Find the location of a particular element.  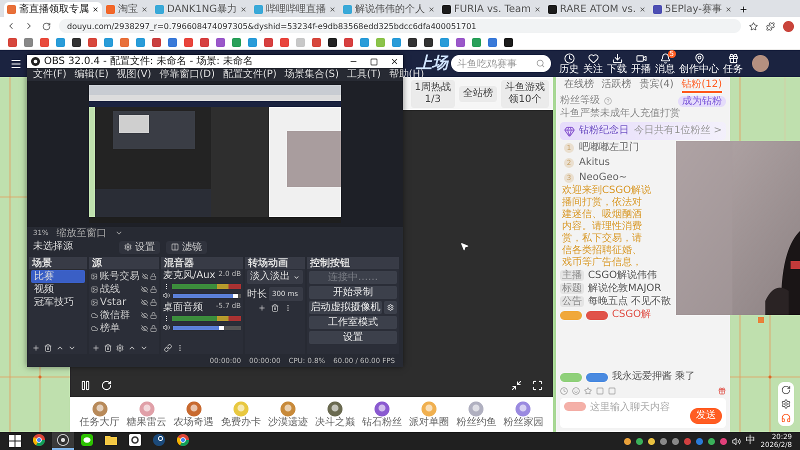

rank-button: 全站榜 is located at coordinates (478, 94).